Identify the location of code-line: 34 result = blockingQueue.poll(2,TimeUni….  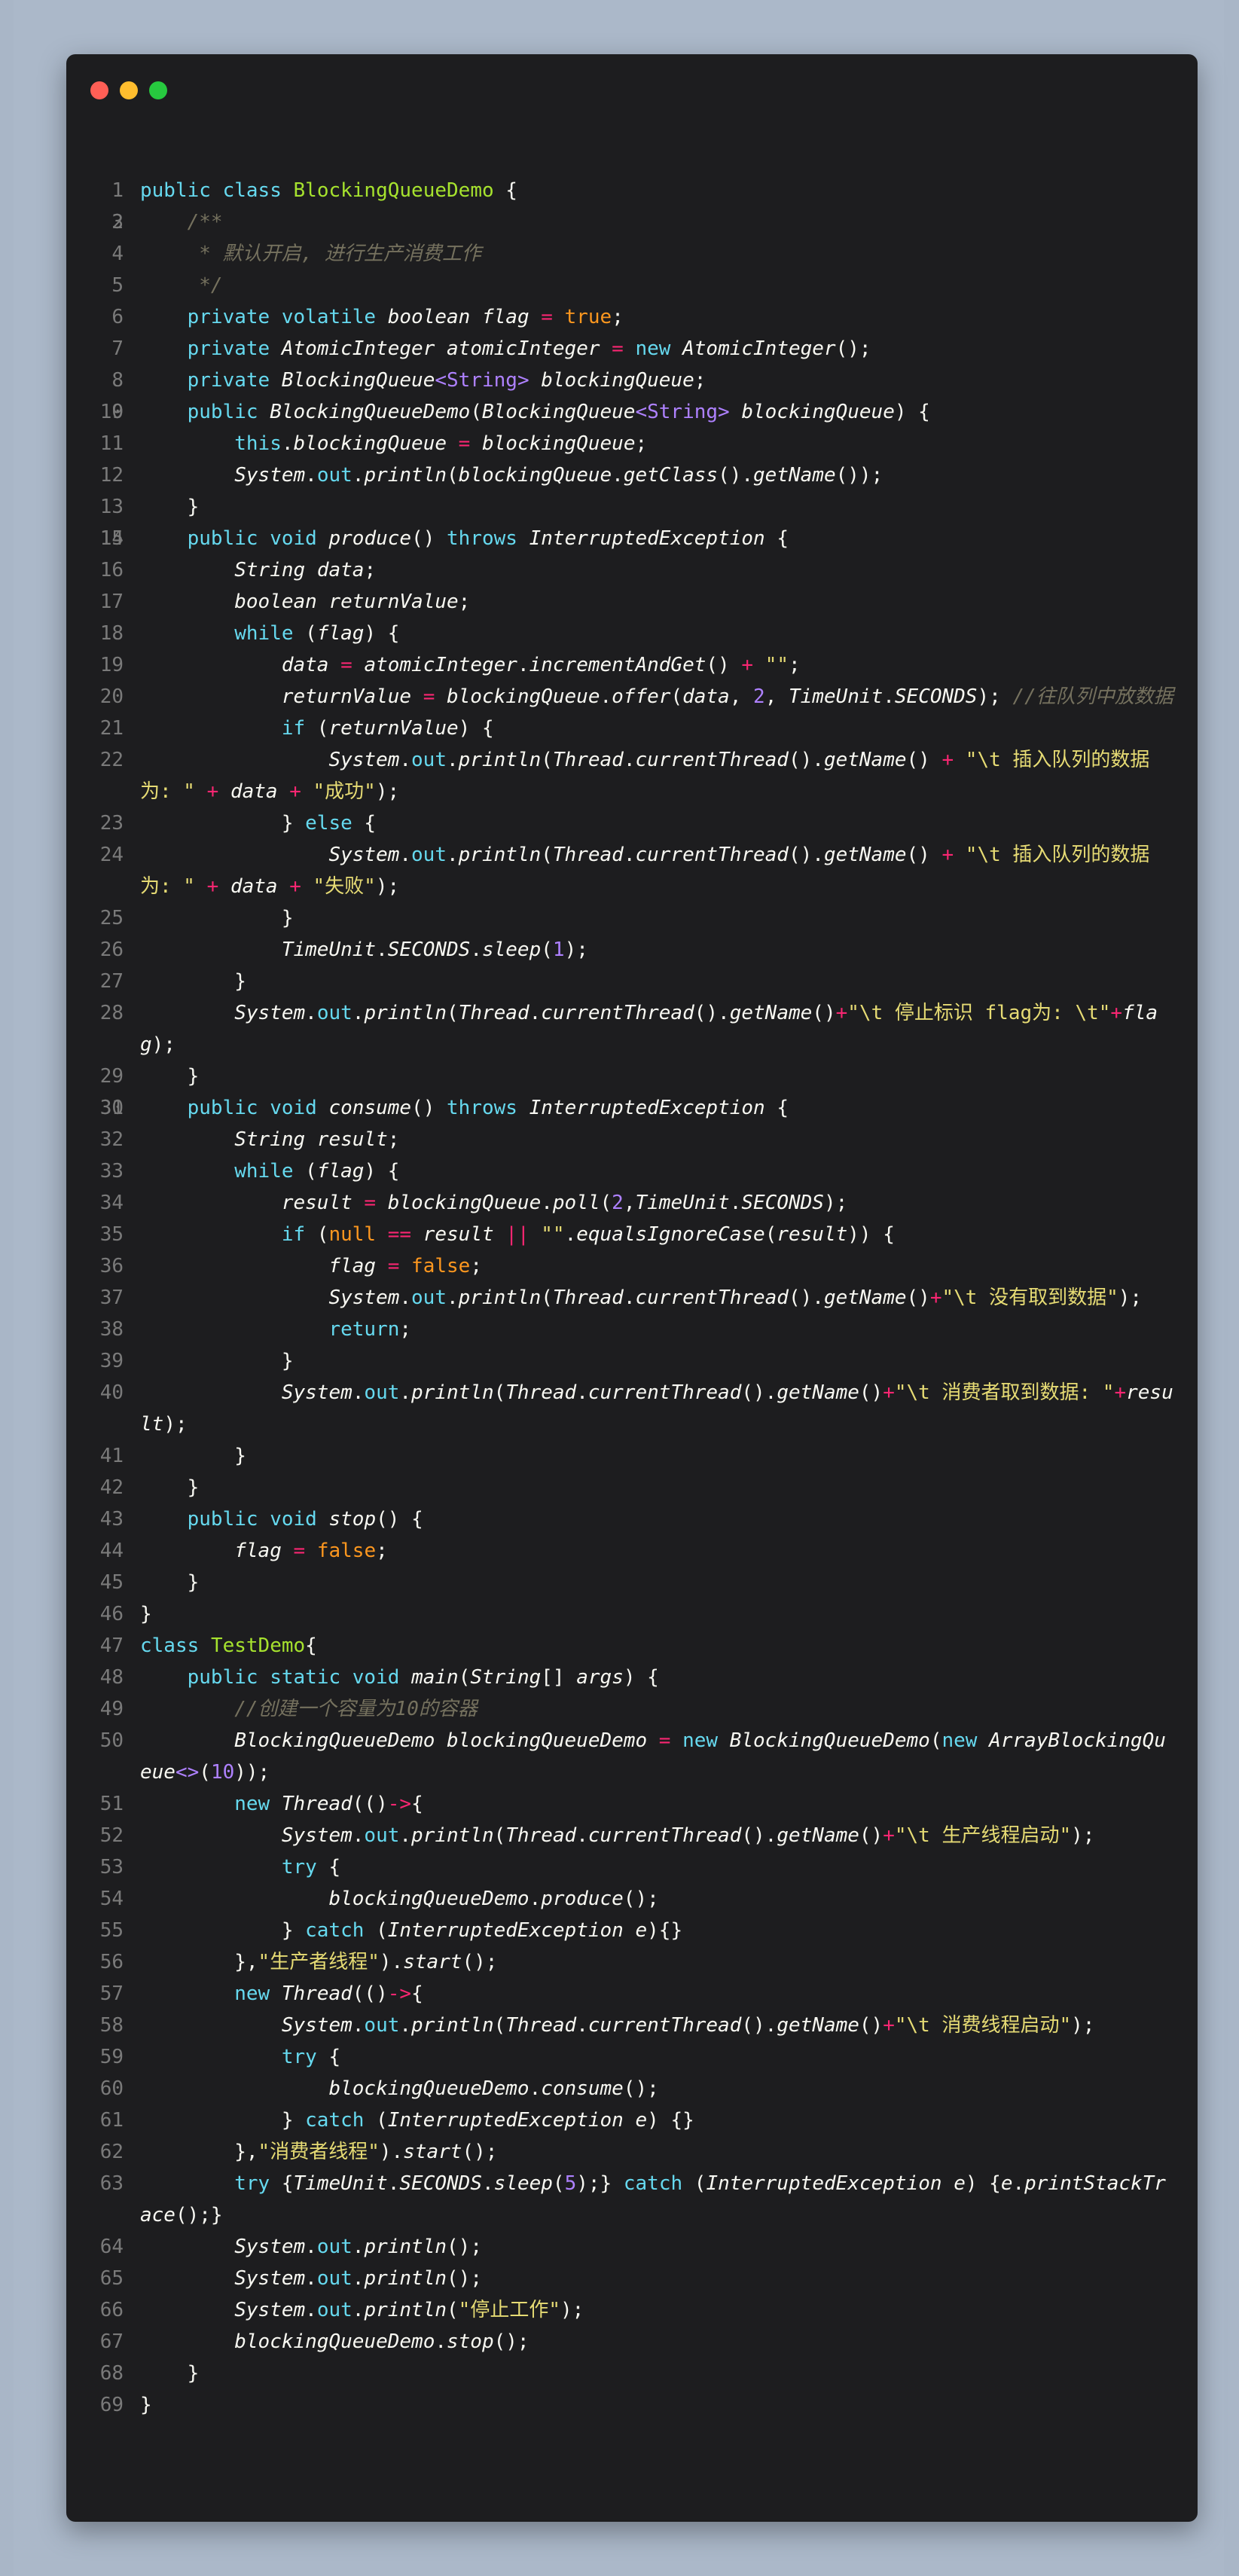
(632, 1203).